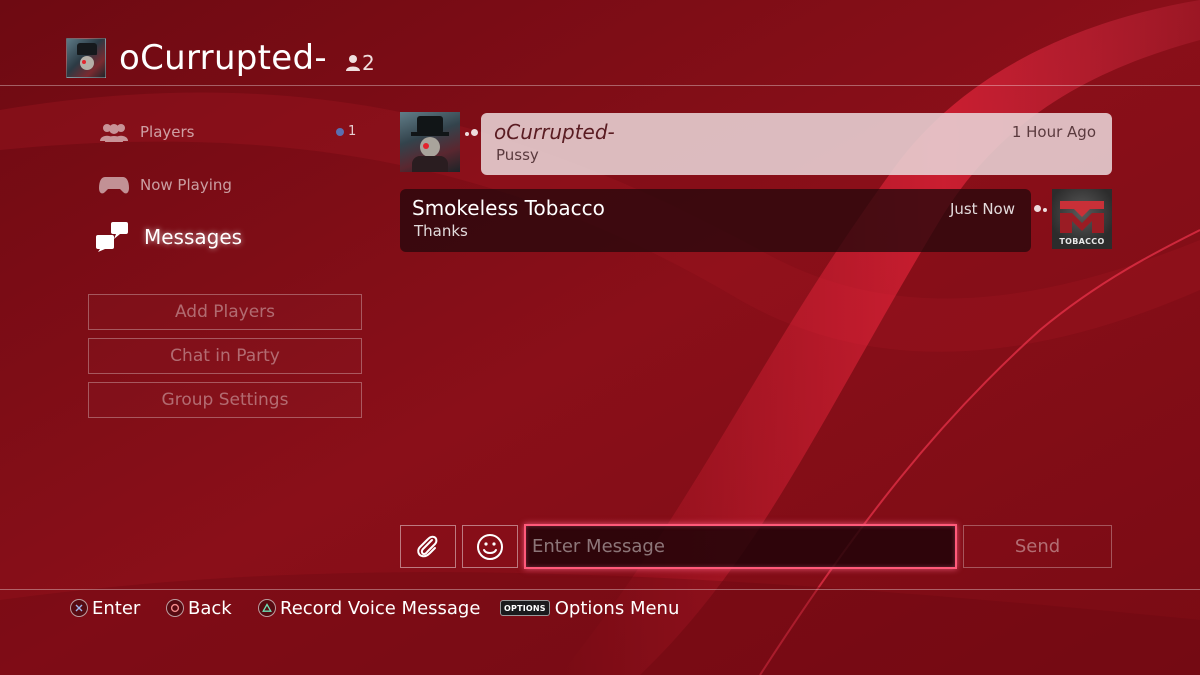 The image size is (1200, 675). What do you see at coordinates (715, 220) in the screenshot?
I see `message-bubble-sent: Smokeless Tobacco Just Now Thanks` at bounding box center [715, 220].